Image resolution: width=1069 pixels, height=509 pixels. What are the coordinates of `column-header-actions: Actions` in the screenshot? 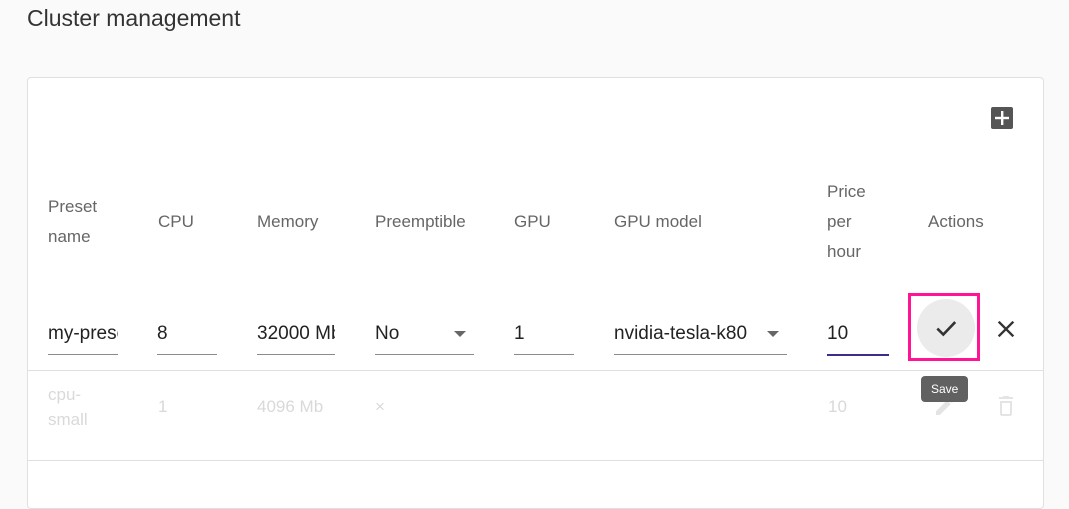 It's located at (956, 221).